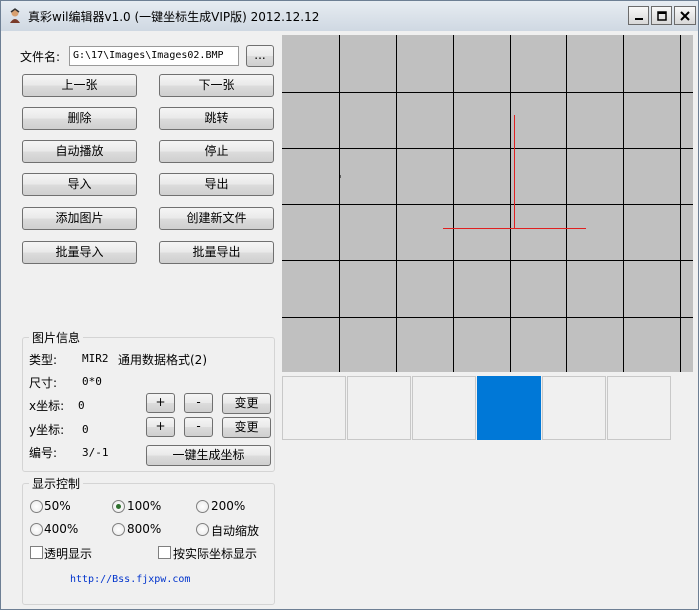 Image resolution: width=699 pixels, height=610 pixels. I want to click on minimize-button, so click(638, 15).